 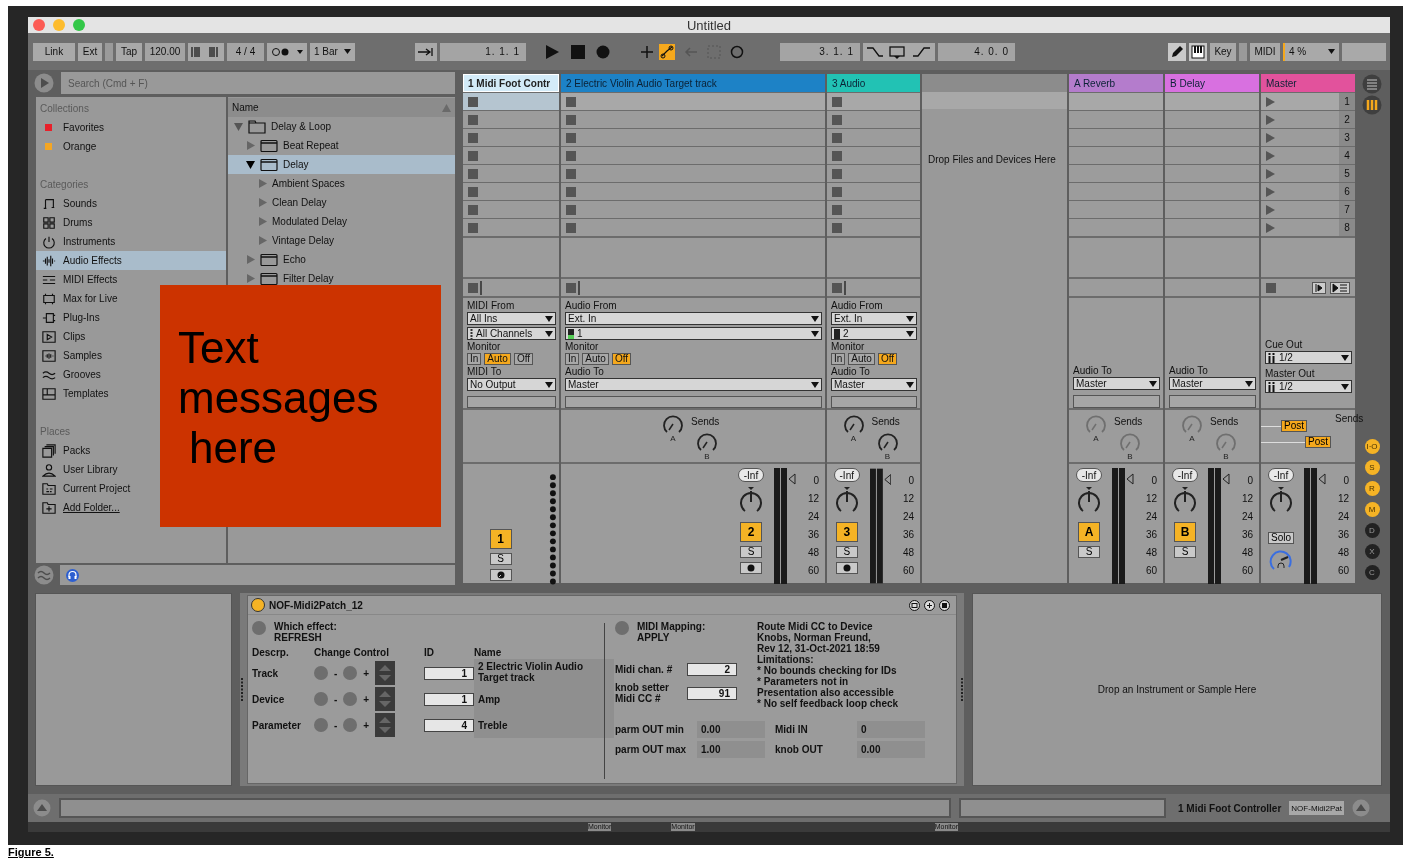 I want to click on send-knob-icon, so click(x=887, y=442).